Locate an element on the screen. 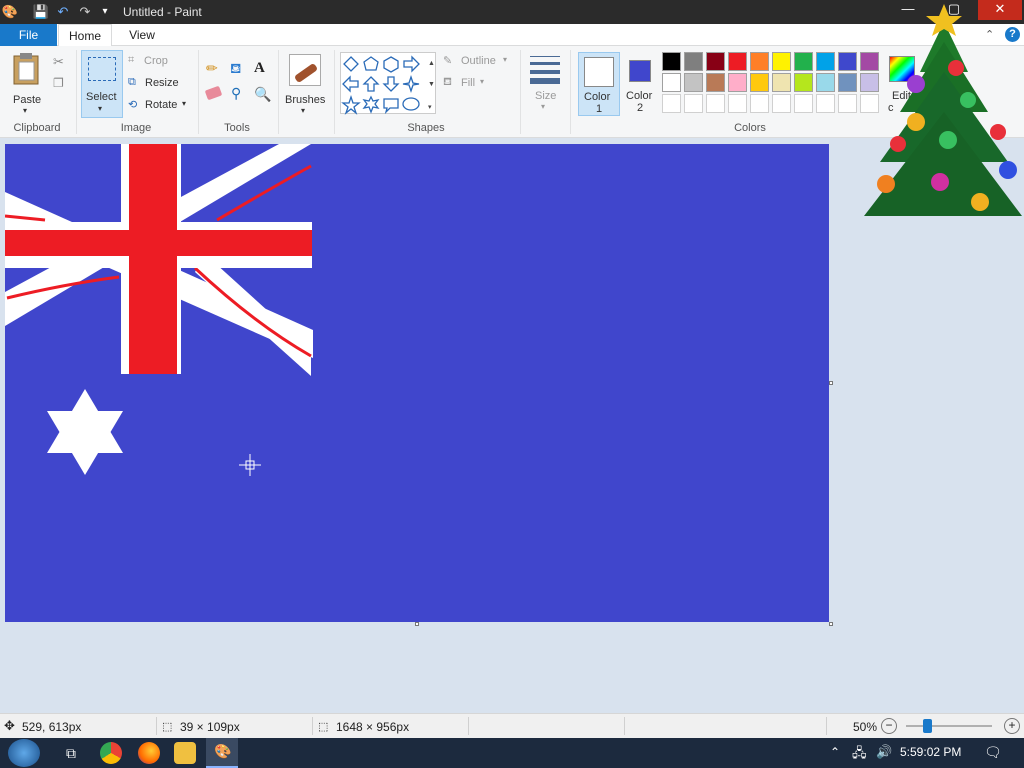 This screenshot has height=768, width=1024. fill-bucket-icon: ⛾ is located at coordinates (235, 69).